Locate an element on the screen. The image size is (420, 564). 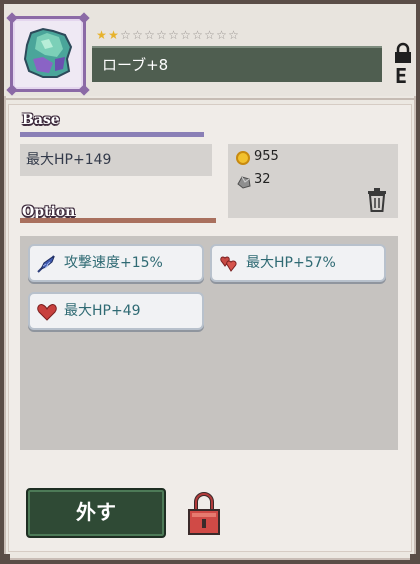
item-name-bar: ローブ+8 is located at coordinates (237, 64).